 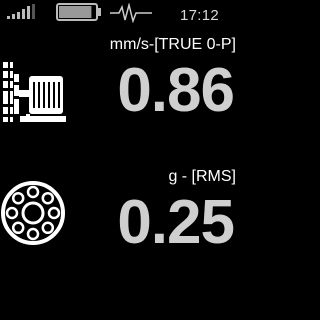 What do you see at coordinates (176, 90) in the screenshot?
I see `reading-value: 0.86` at bounding box center [176, 90].